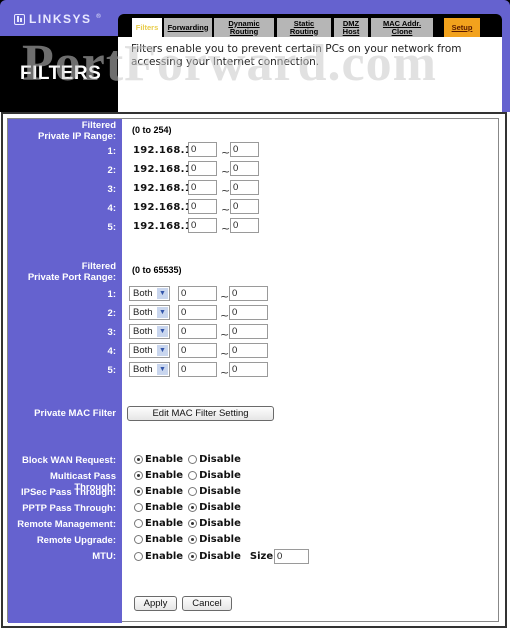 The height and width of the screenshot is (630, 510). I want to click on remote-upgrade-enable-radio, so click(138, 539).